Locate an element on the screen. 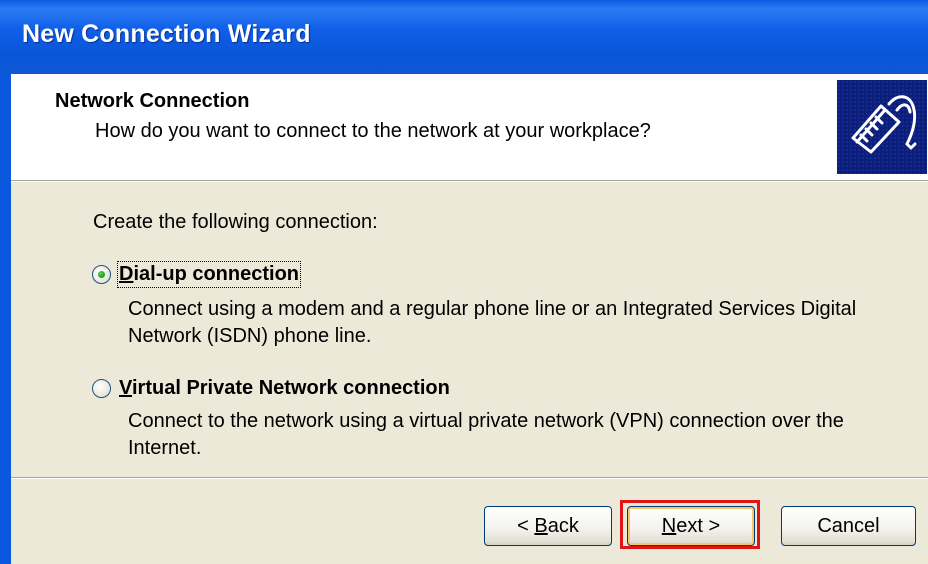 This screenshot has width=928, height=564. radio-button-dial-up is located at coordinates (101, 274).